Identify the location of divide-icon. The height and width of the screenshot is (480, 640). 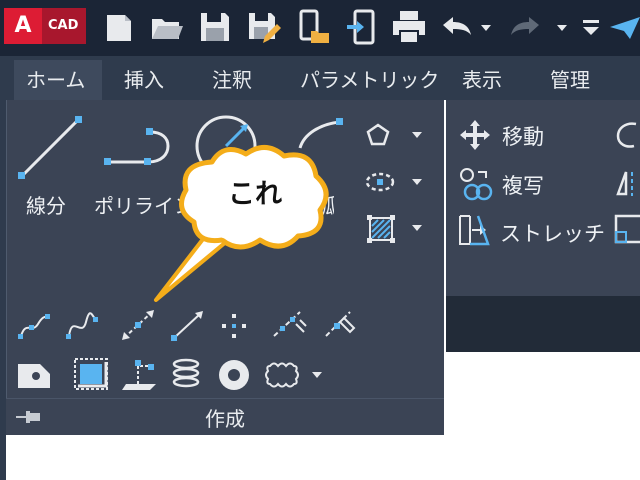
(290, 324).